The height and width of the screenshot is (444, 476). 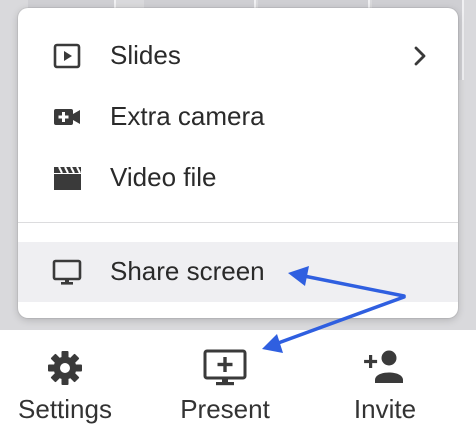 I want to click on settings-button: Settings, so click(x=70, y=387).